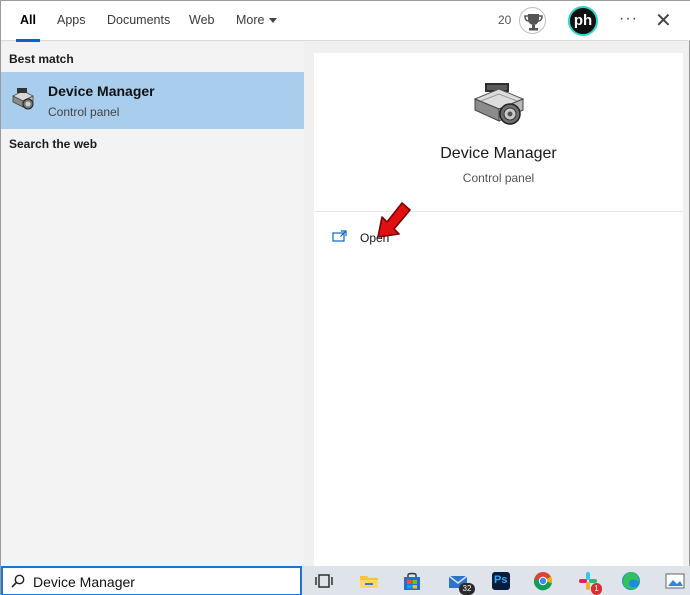 This screenshot has height=595, width=690. I want to click on task-view-icon, so click(325, 581).